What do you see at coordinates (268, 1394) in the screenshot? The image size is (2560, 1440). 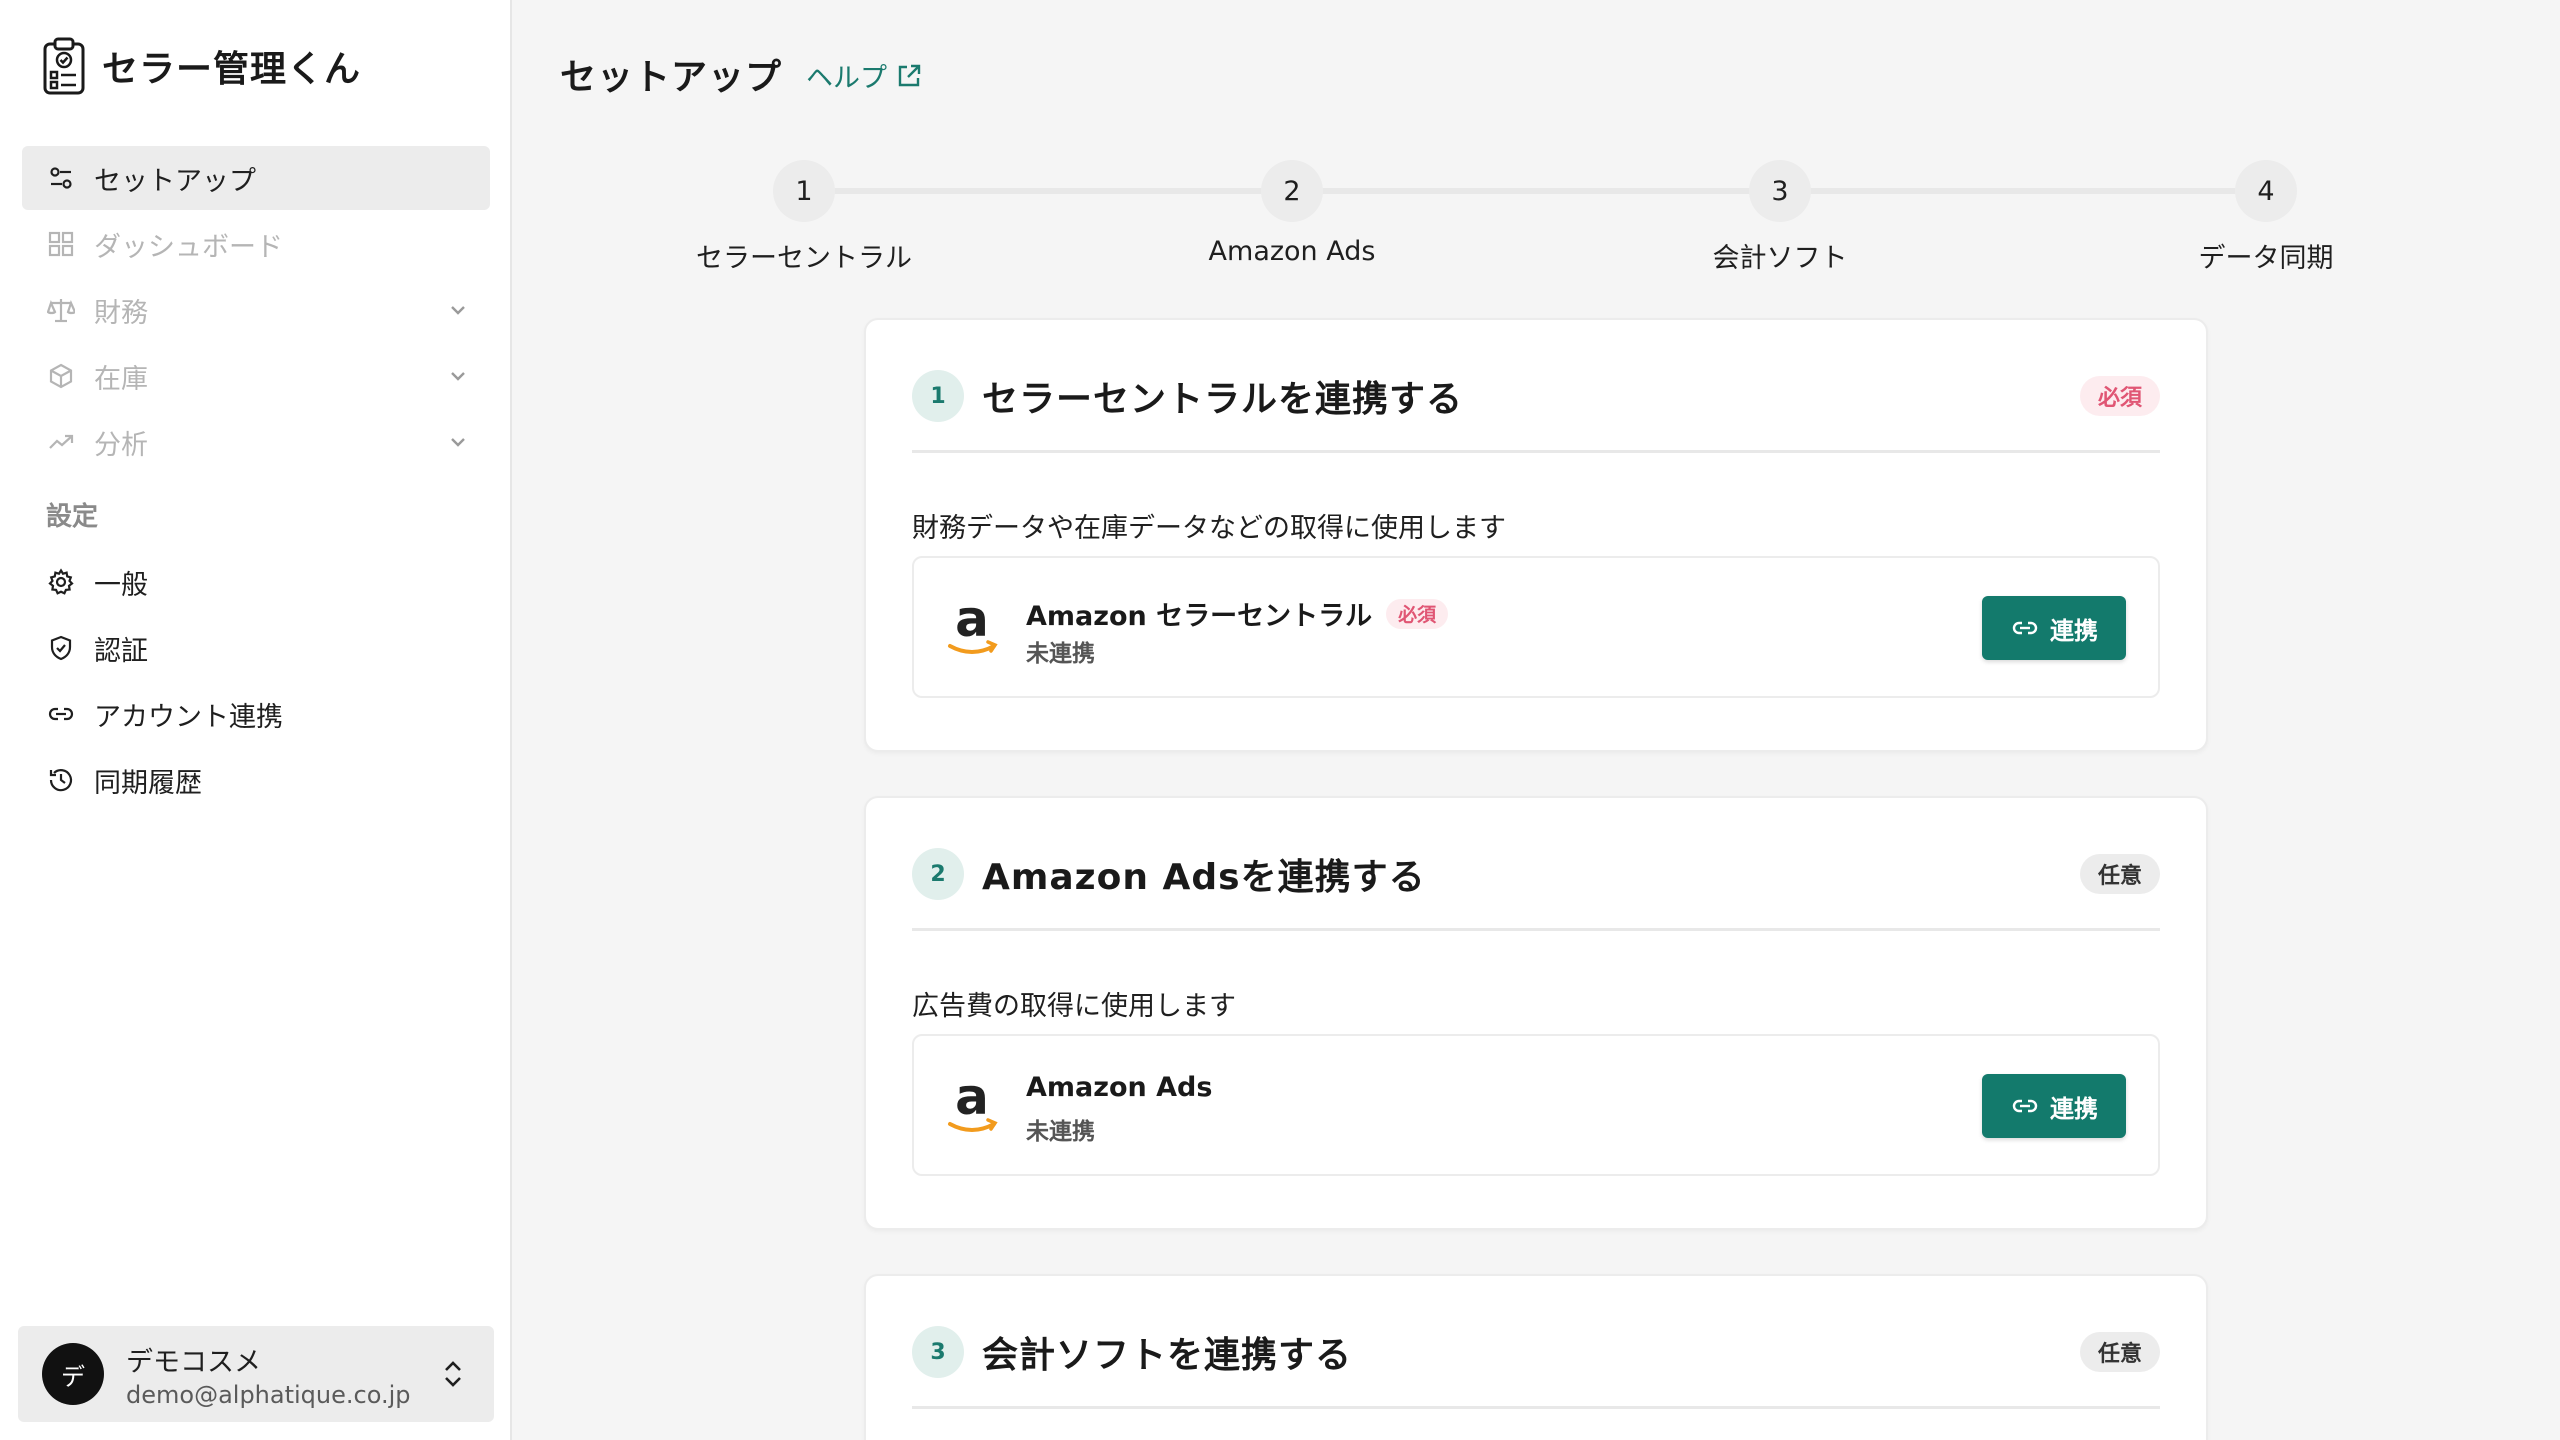 I see `user-email: demo@alphatique.co.jp` at bounding box center [268, 1394].